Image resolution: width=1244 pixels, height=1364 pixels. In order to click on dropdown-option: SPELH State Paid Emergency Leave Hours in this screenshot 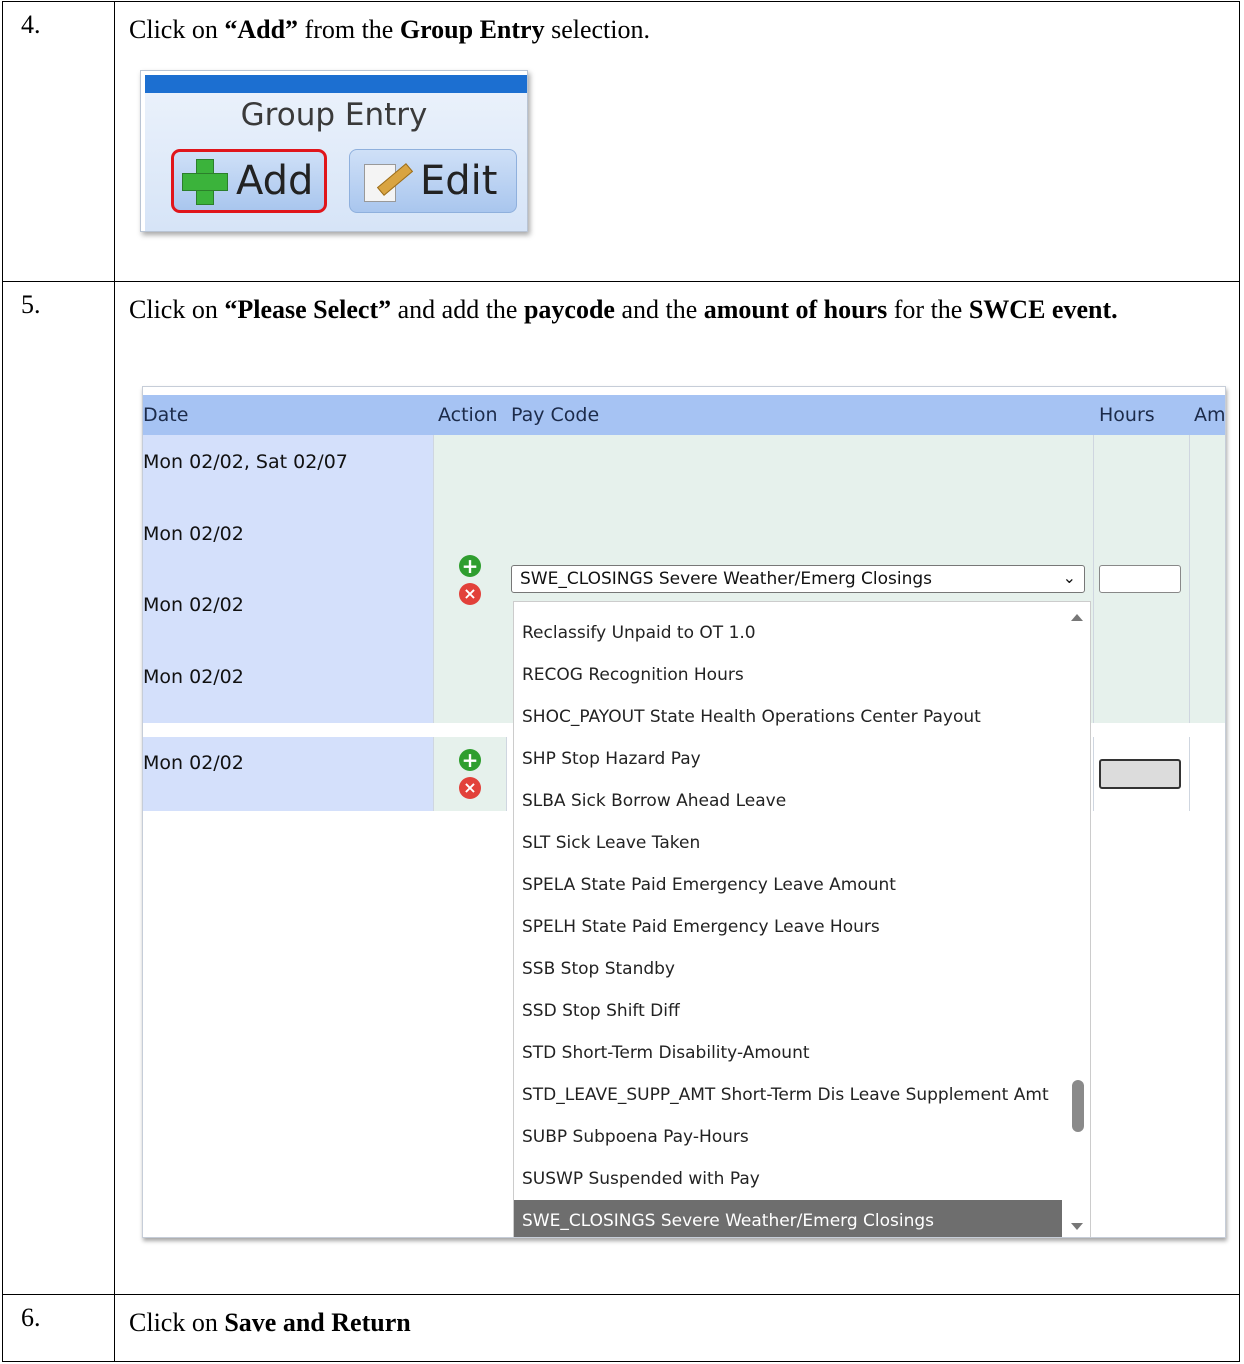, I will do `click(788, 927)`.